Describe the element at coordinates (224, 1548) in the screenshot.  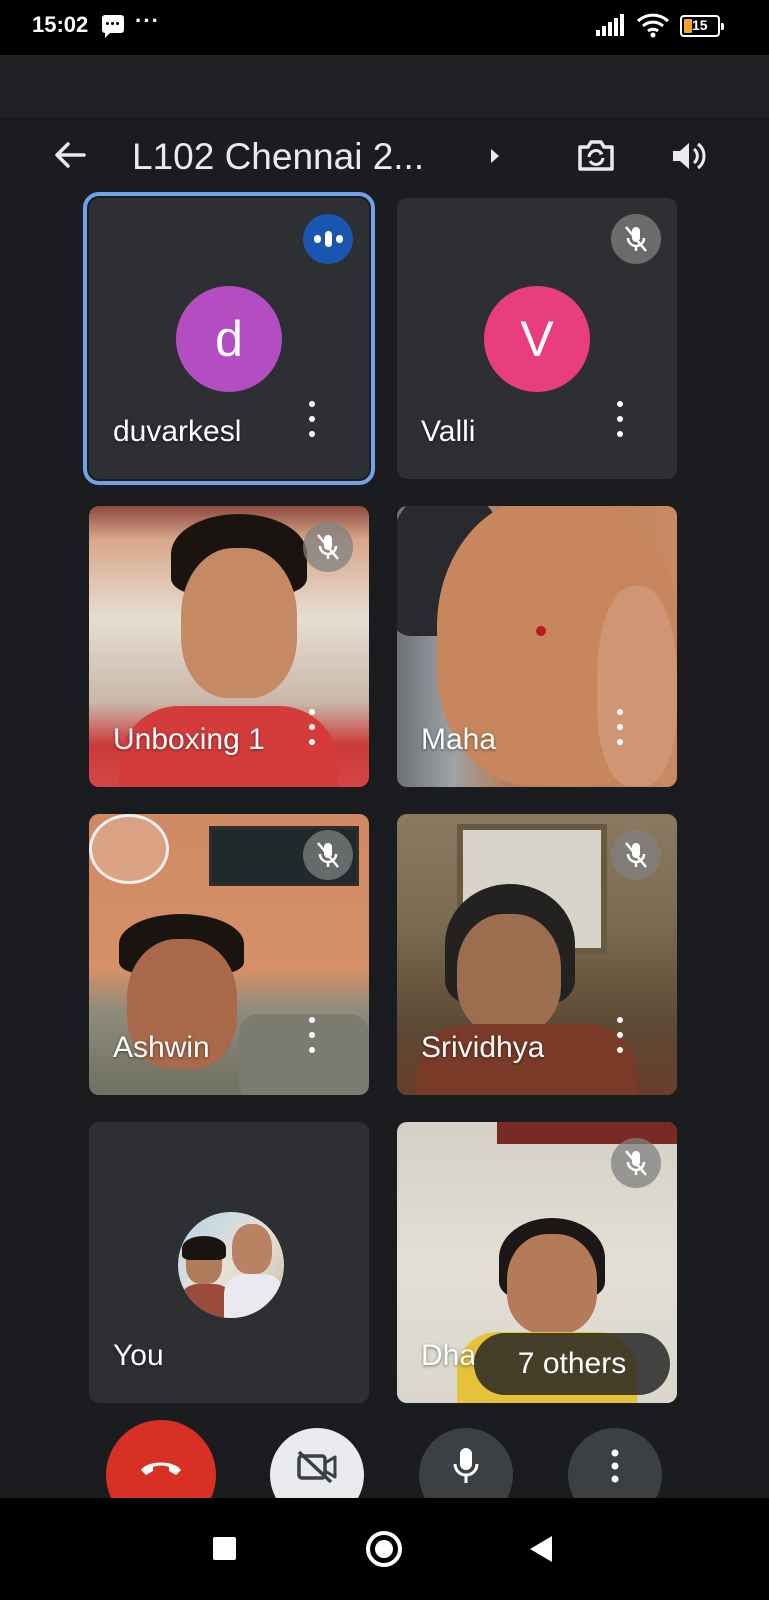
I see `recents-icon` at that location.